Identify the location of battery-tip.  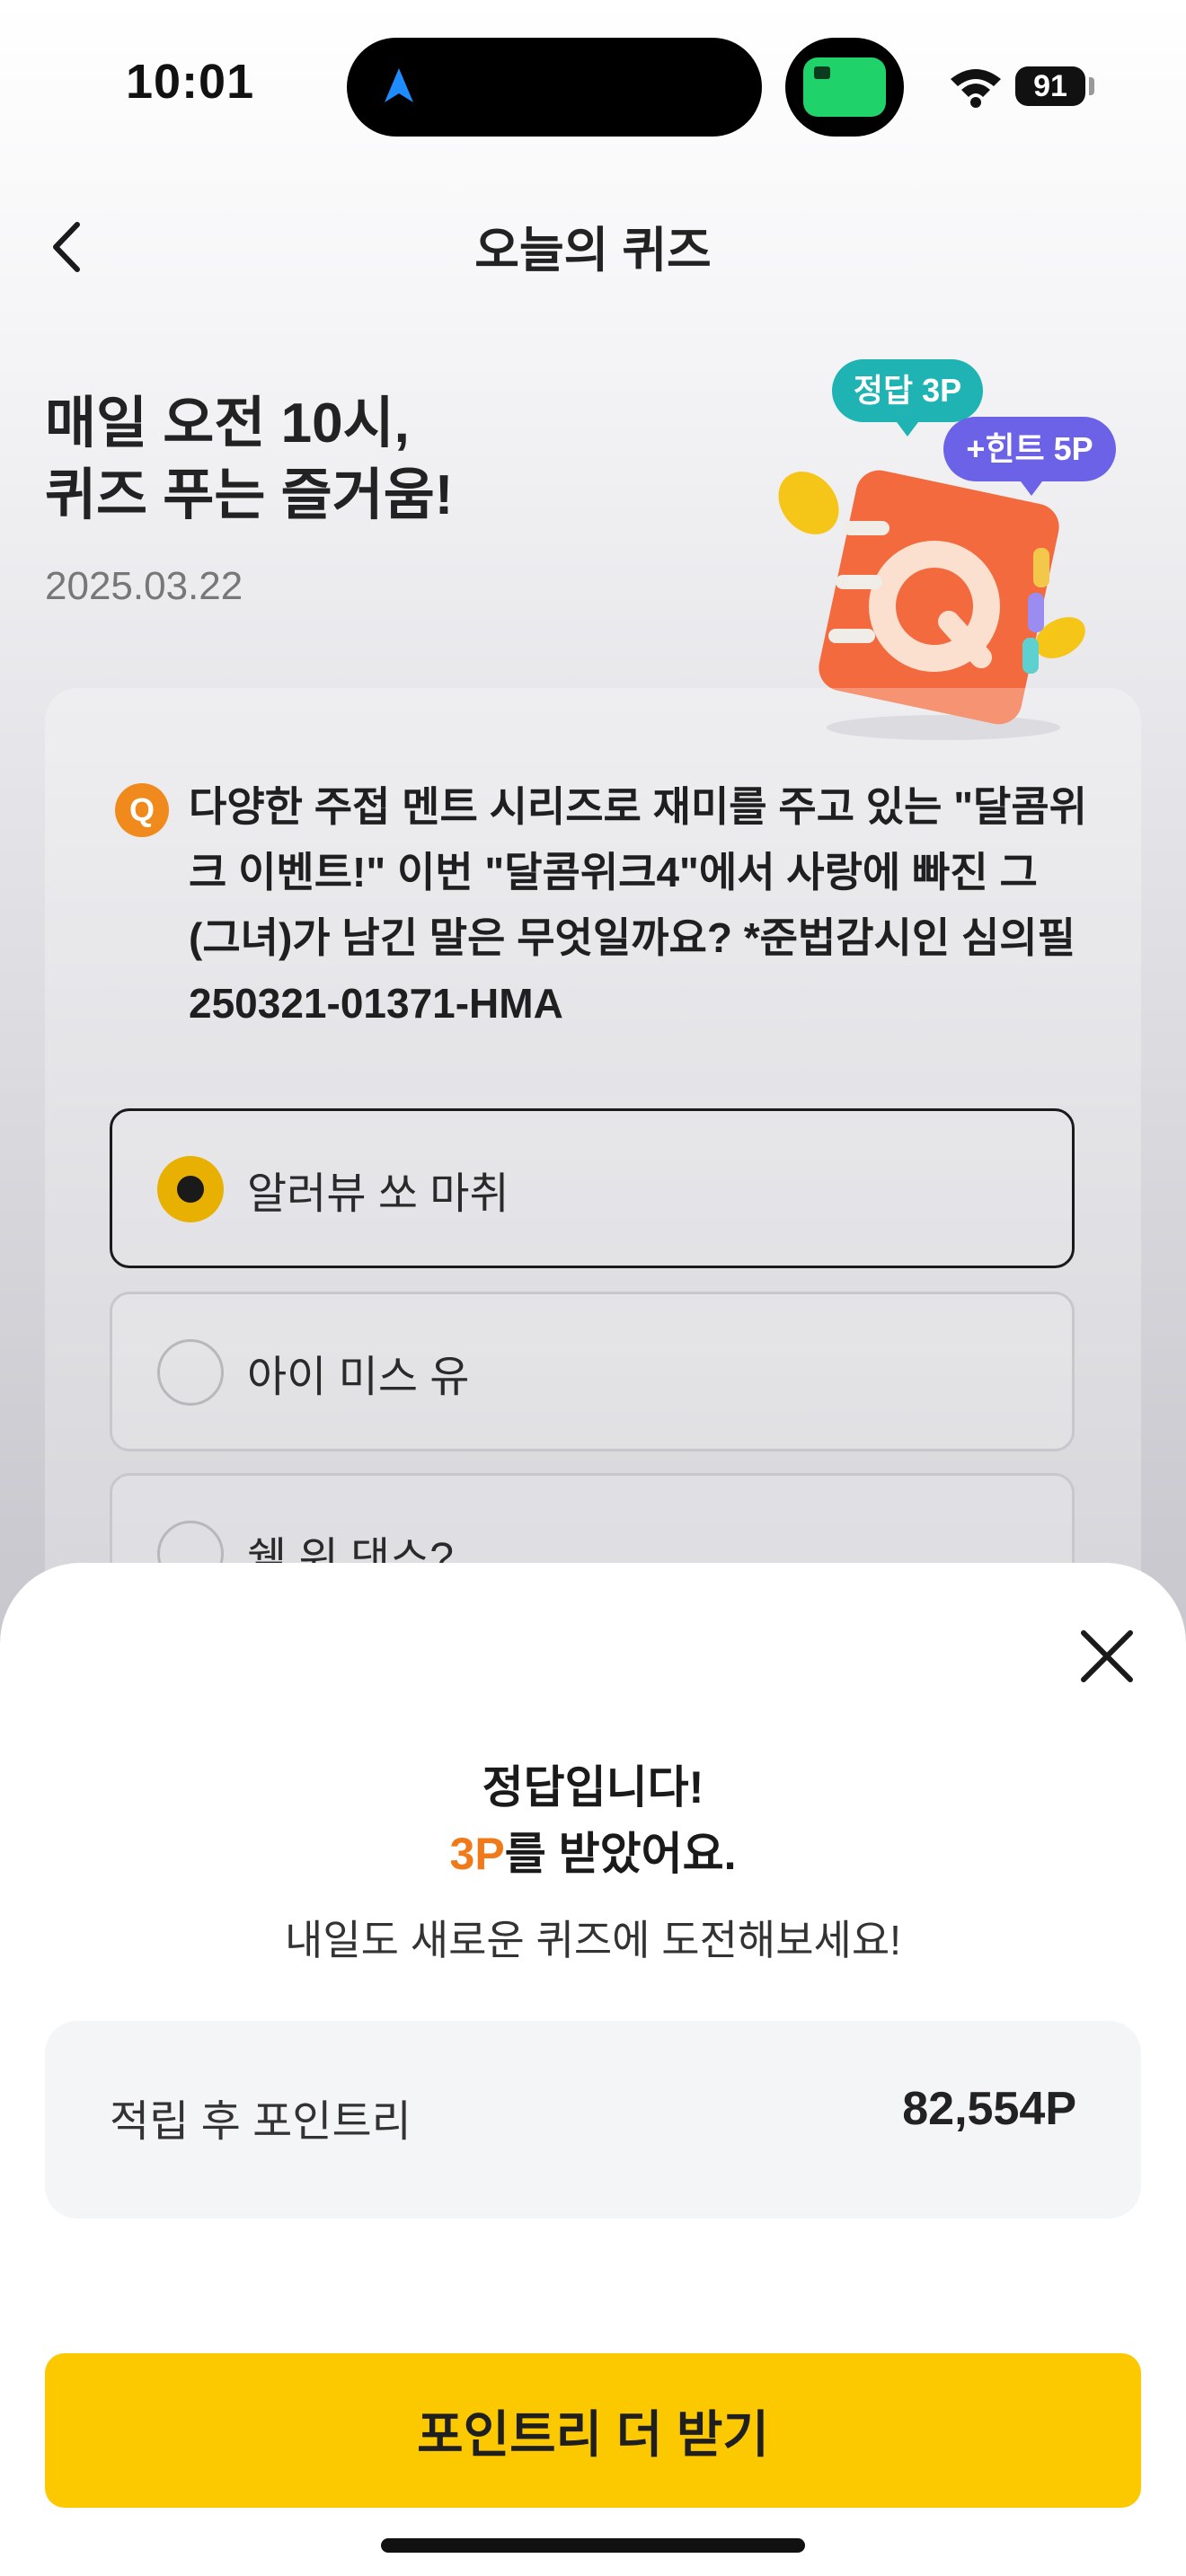
(1091, 86).